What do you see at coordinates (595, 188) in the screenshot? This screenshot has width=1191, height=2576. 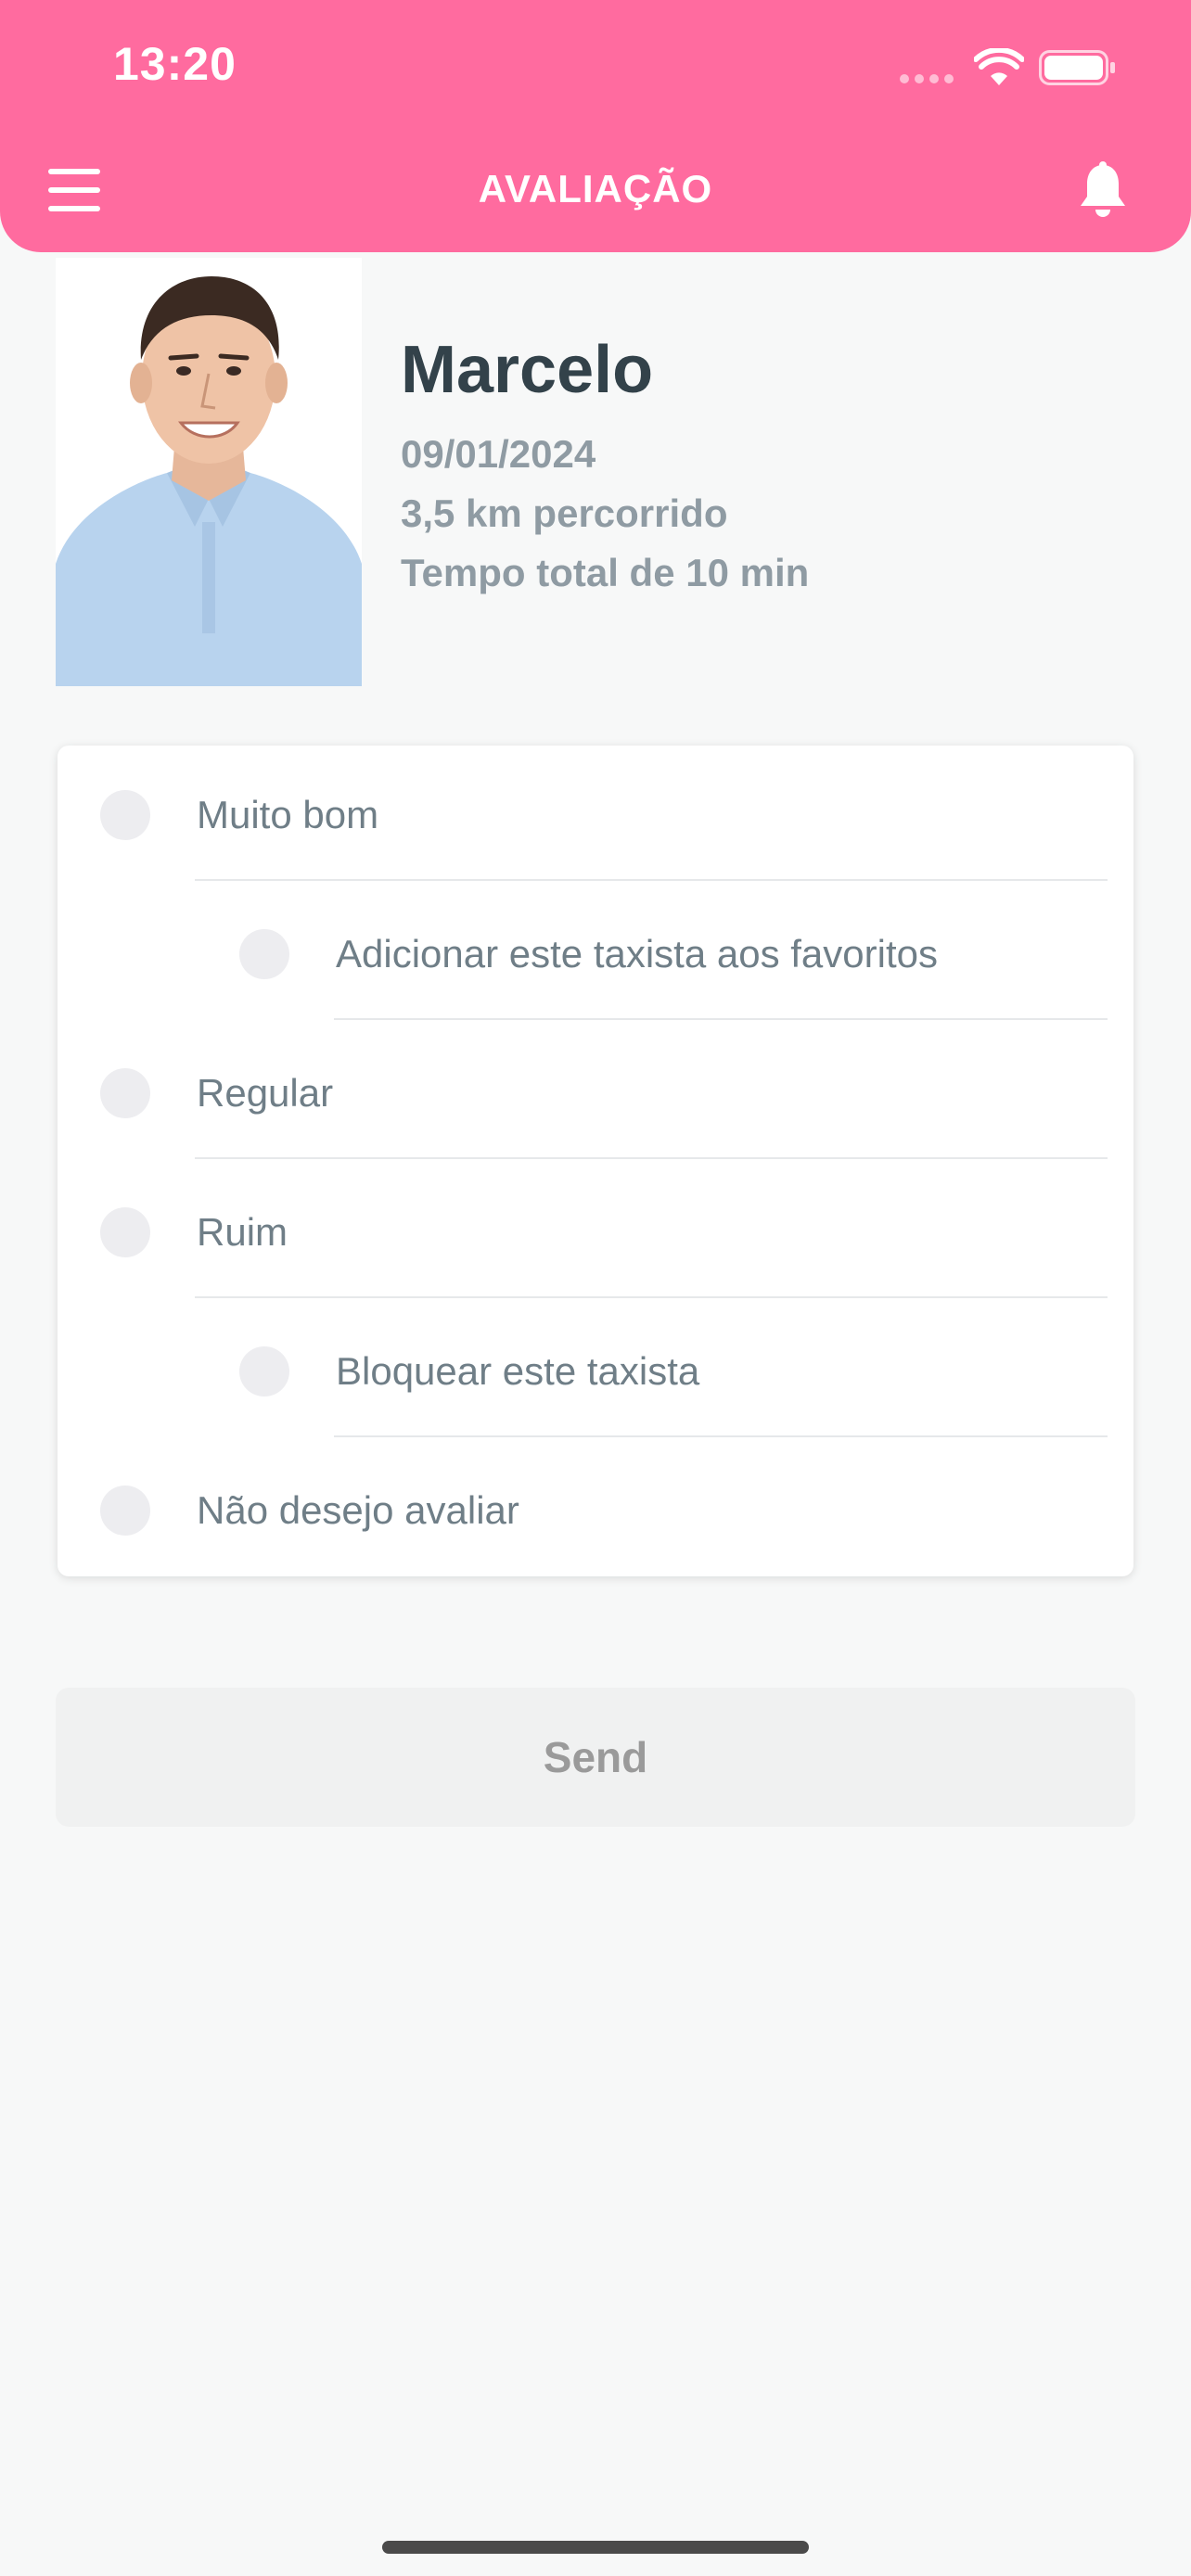 I see `page-title: AVALIAÇÃO` at bounding box center [595, 188].